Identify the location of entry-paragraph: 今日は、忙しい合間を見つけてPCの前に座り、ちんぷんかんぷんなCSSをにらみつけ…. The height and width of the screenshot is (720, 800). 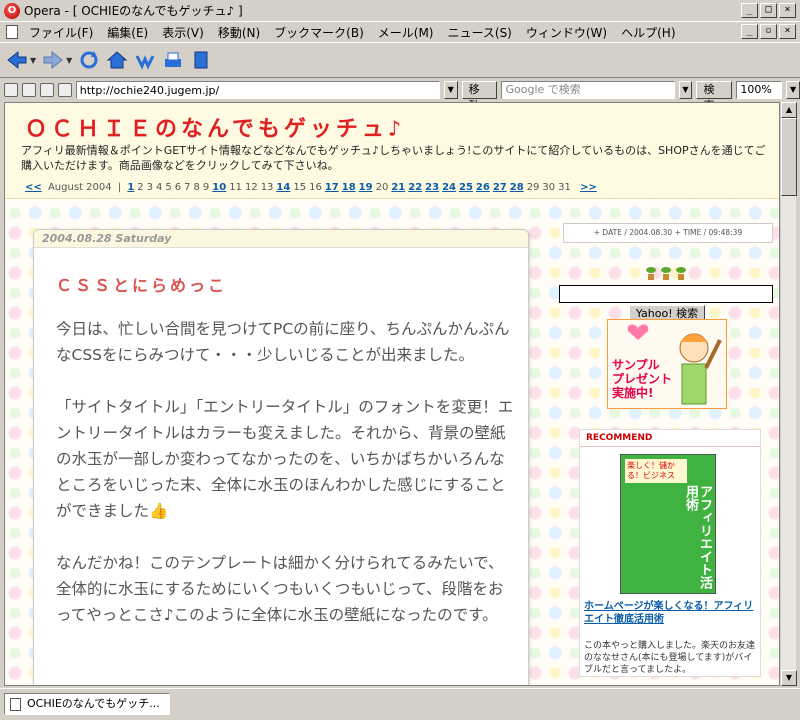
(283, 342).